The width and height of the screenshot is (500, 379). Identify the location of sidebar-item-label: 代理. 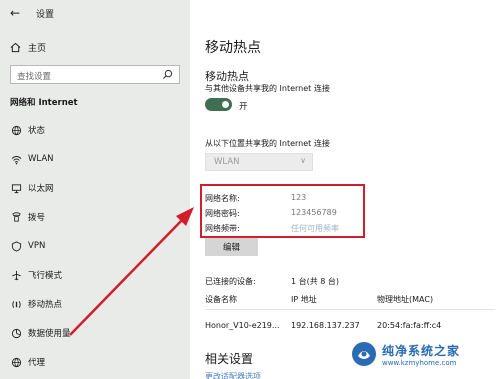
(37, 363).